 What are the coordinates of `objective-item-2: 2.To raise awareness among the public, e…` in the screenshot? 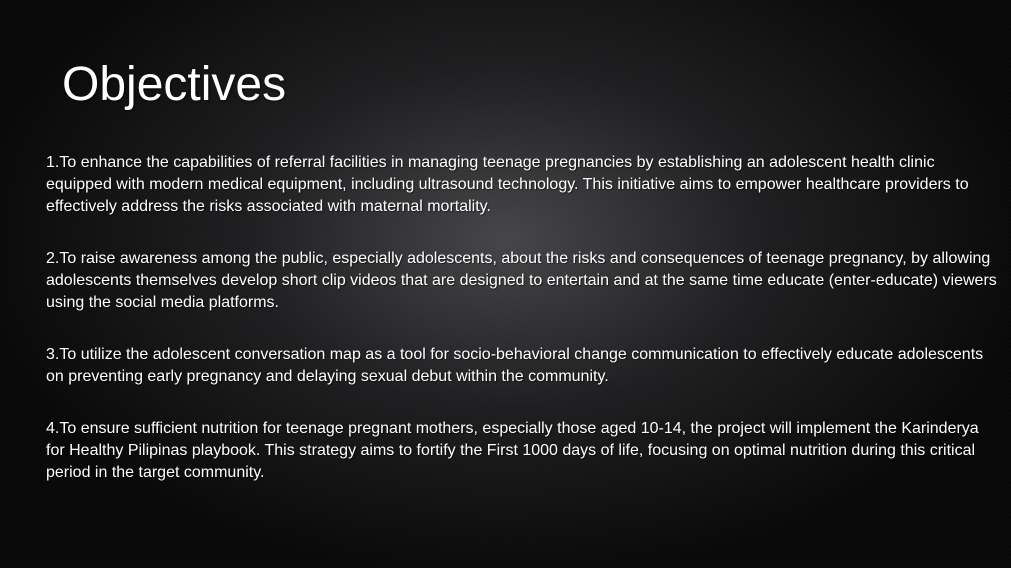 It's located at (521, 280).